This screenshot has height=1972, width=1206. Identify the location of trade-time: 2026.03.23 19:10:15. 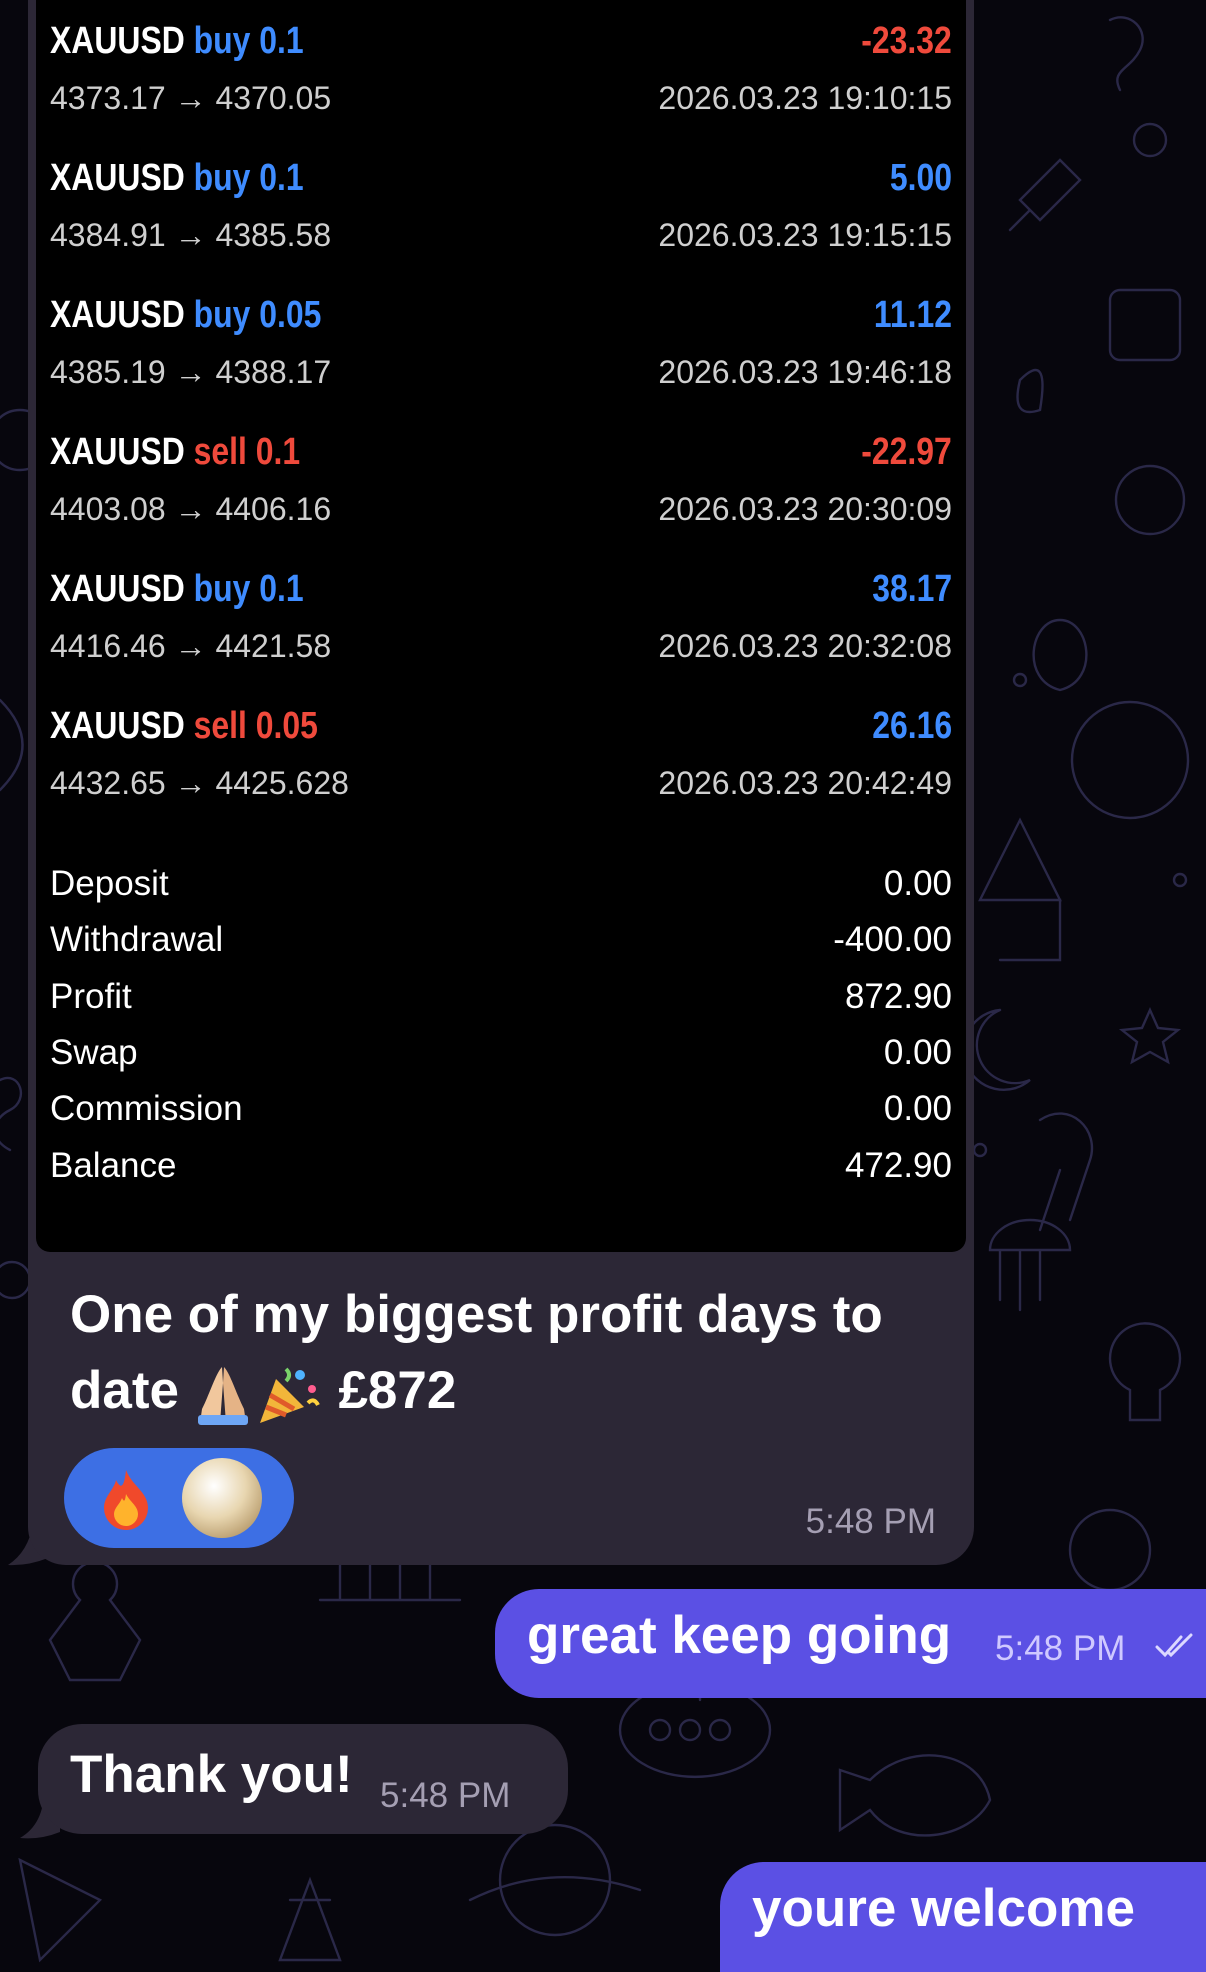
(805, 98).